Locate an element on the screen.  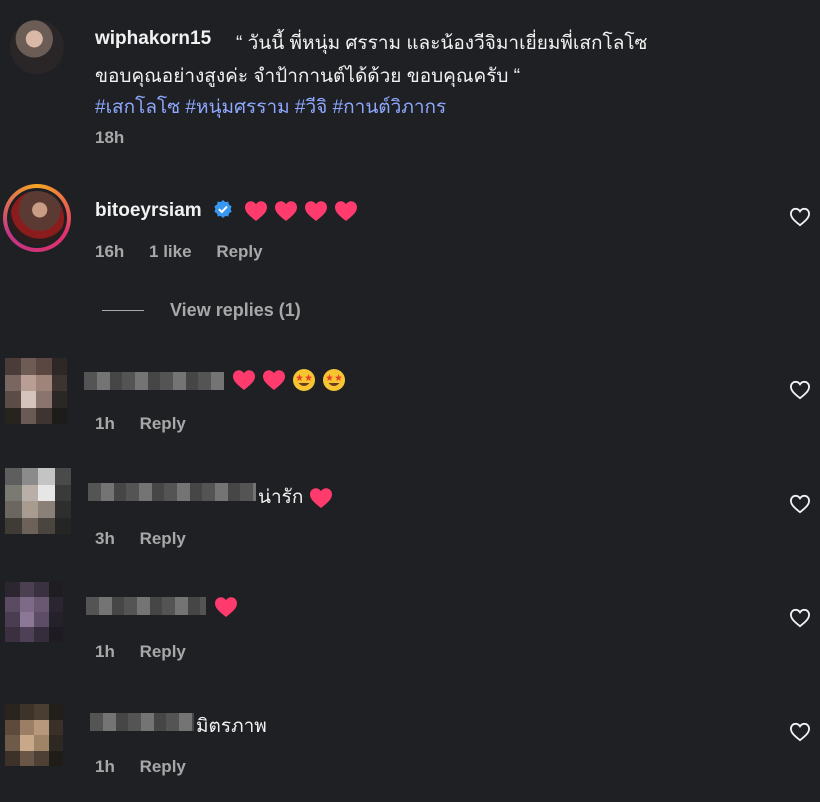
reply-meta: 3h Reply is located at coordinates (140, 539).